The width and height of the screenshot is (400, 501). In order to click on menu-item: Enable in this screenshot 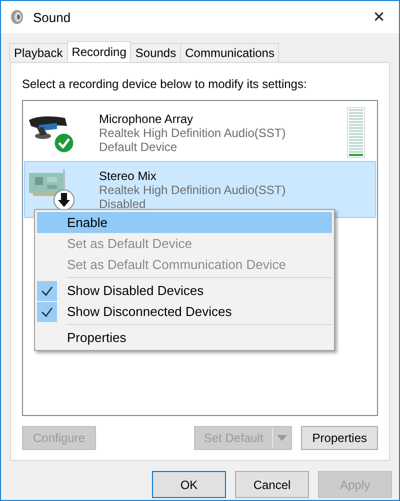, I will do `click(184, 222)`.